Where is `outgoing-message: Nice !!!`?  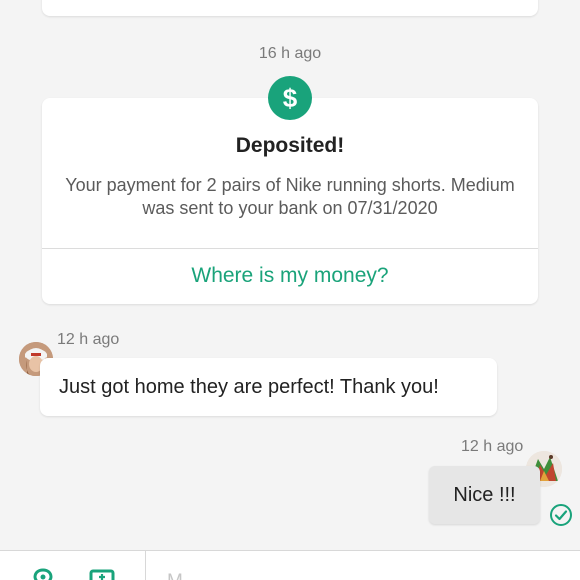 outgoing-message: Nice !!! is located at coordinates (484, 495).